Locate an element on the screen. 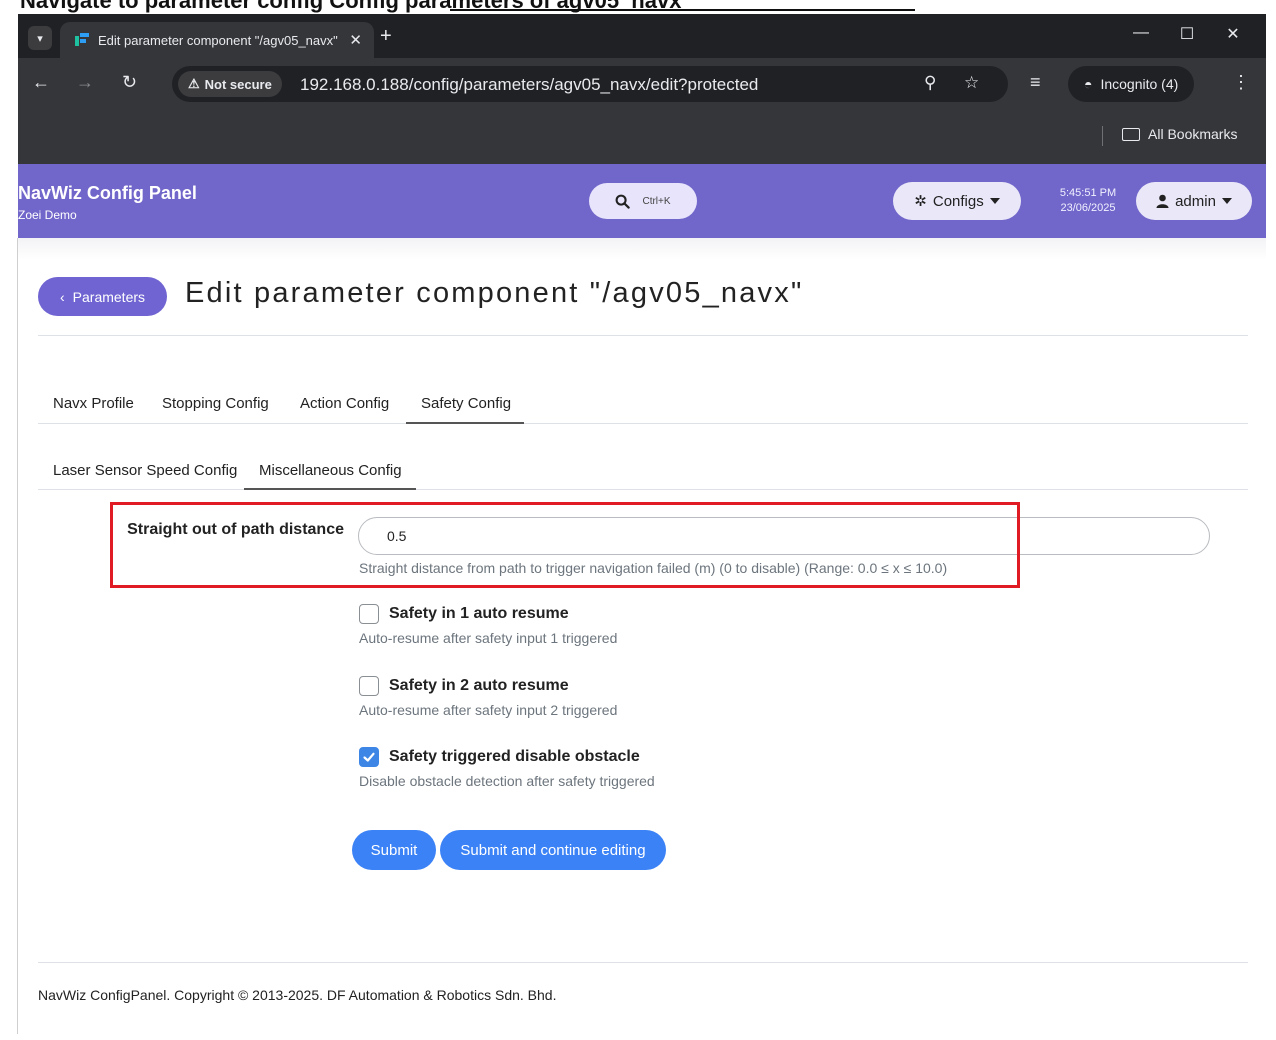 The width and height of the screenshot is (1276, 1040). safety-disable-obstacle-label: Safety triggered disable obstacle is located at coordinates (514, 757).